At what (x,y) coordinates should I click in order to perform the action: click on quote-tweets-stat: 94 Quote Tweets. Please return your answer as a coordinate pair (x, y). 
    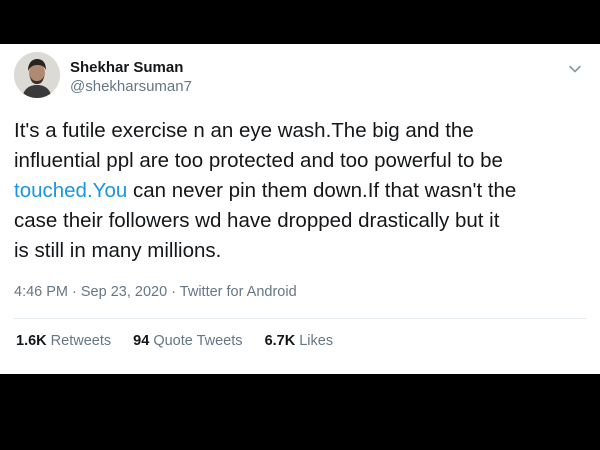
    Looking at the image, I should click on (187, 341).